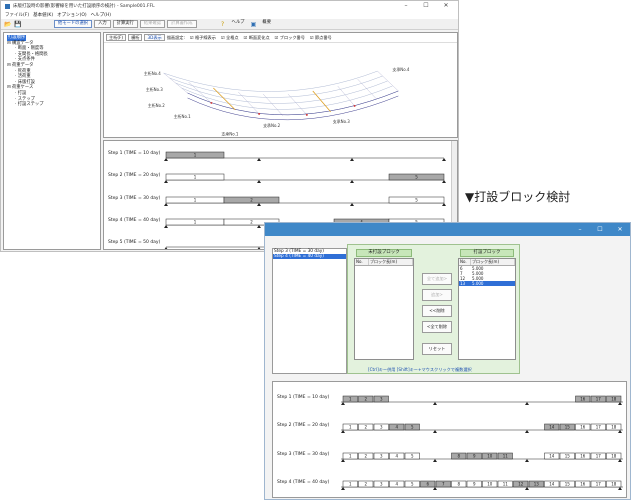  What do you see at coordinates (487, 283) in the screenshot?
I see `table-row-selected: 13 5.000` at bounding box center [487, 283].